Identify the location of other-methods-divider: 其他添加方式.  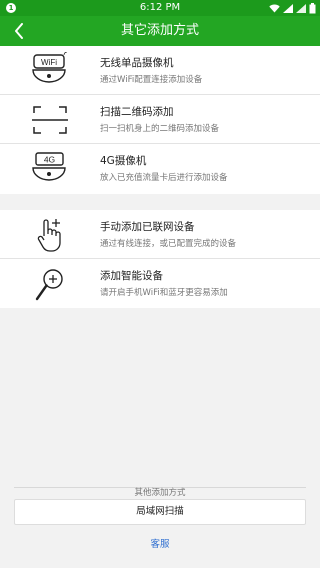
(160, 489).